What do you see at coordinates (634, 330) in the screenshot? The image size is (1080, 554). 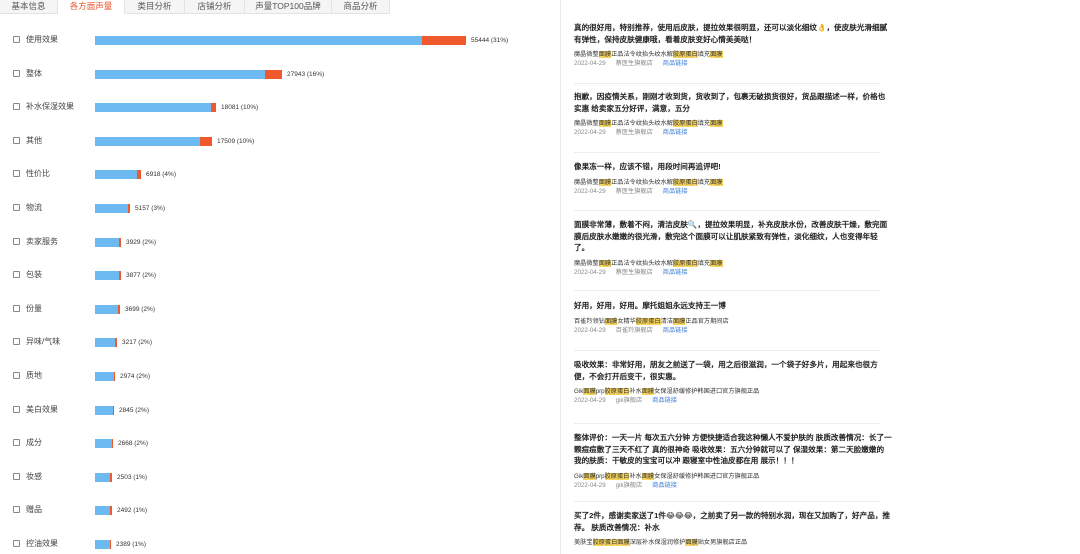 I see `review-shop: 百雀羚旗舰店` at bounding box center [634, 330].